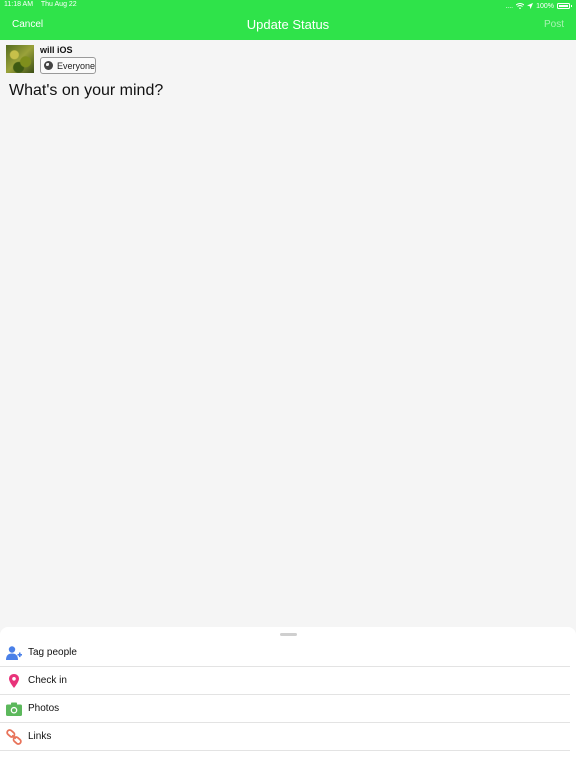 The image size is (576, 768). I want to click on status-bar-left: 11:18 AM Thu Aug 22, so click(43, 6).